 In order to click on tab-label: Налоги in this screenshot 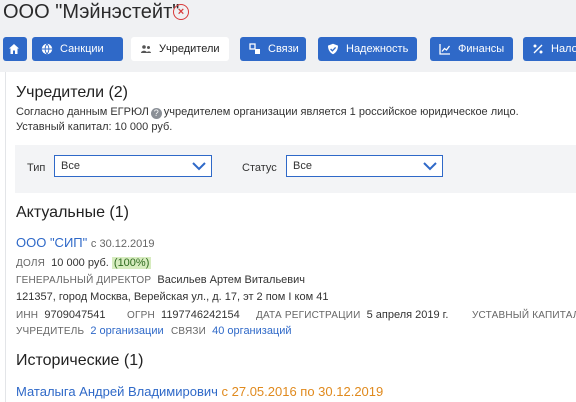, I will do `click(563, 49)`.